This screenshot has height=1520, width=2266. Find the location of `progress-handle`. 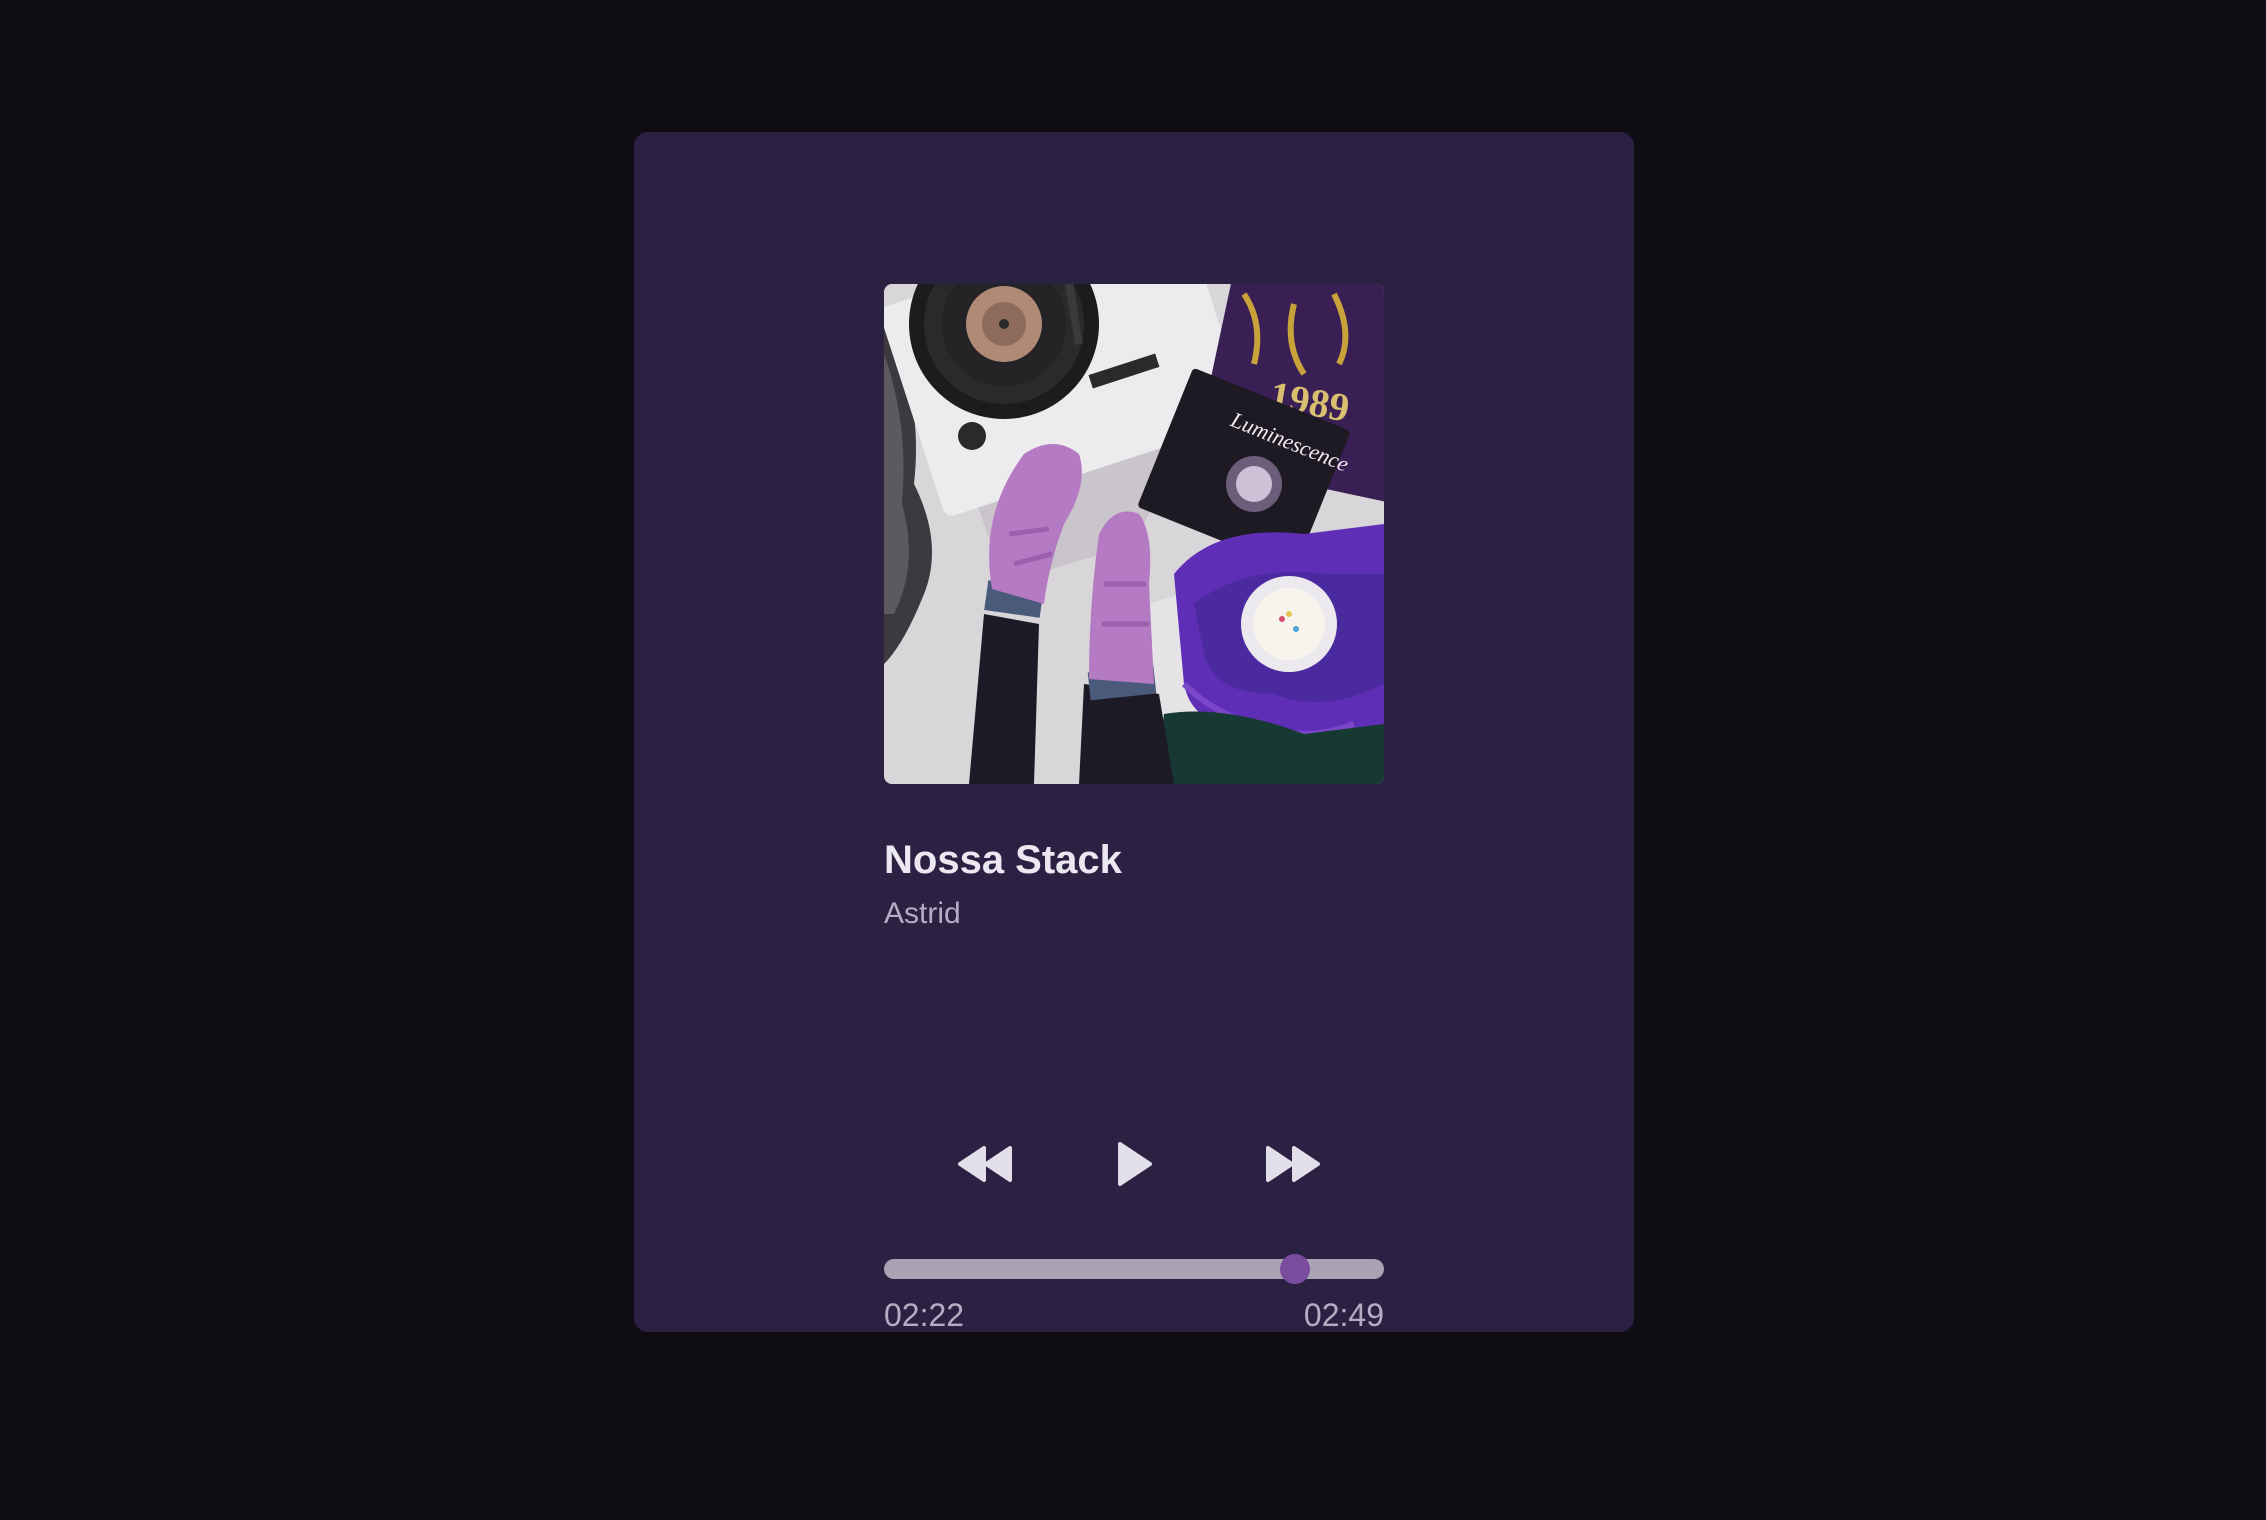

progress-handle is located at coordinates (1295, 1269).